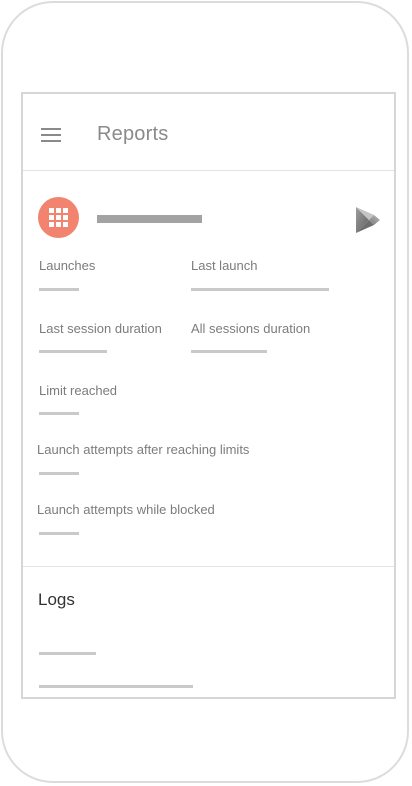  What do you see at coordinates (58, 217) in the screenshot?
I see `apps-grid-icon` at bounding box center [58, 217].